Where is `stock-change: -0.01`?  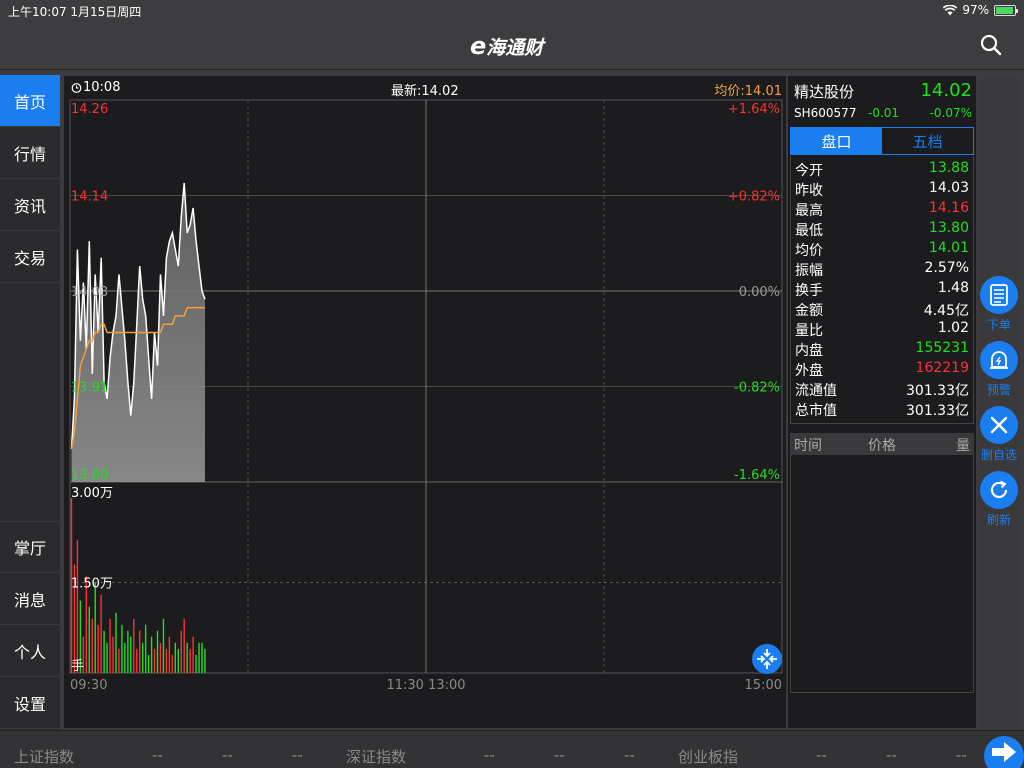
stock-change: -0.01 is located at coordinates (884, 113).